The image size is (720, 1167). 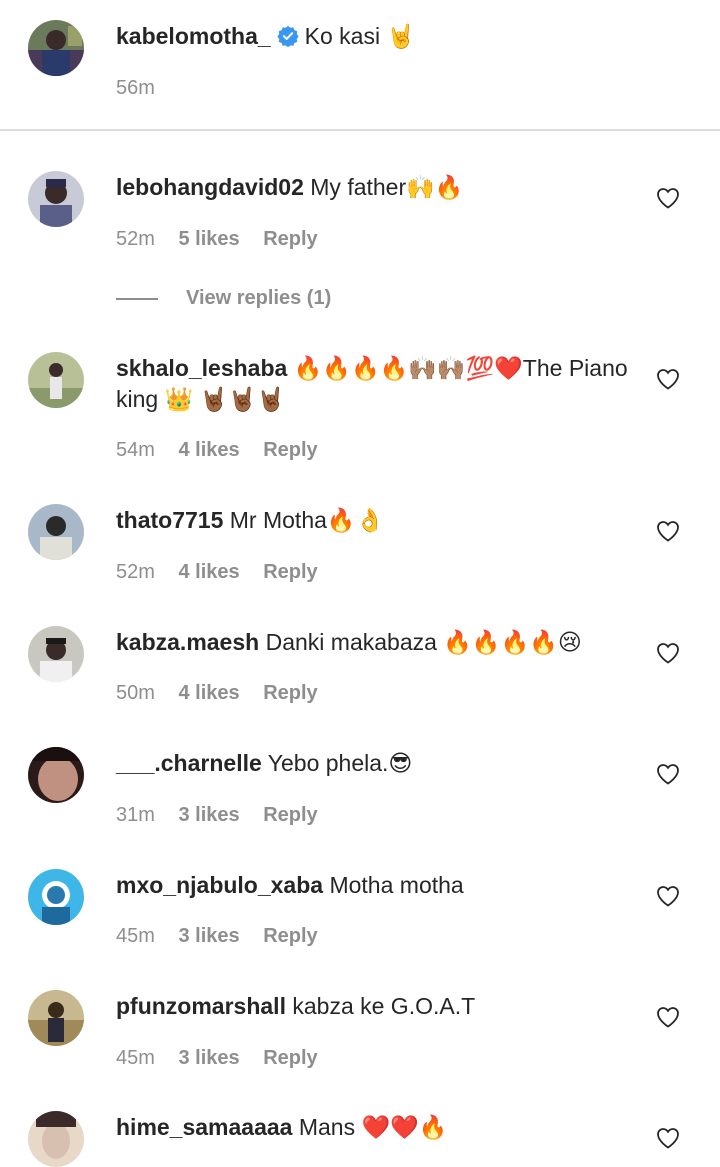 I want to click on comment-text: Motha motha, so click(x=396, y=885).